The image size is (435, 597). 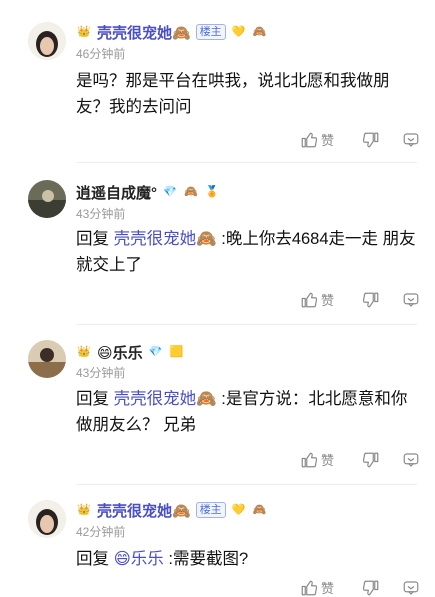 What do you see at coordinates (101, 54) in the screenshot?
I see `timestamp: 46分钟前` at bounding box center [101, 54].